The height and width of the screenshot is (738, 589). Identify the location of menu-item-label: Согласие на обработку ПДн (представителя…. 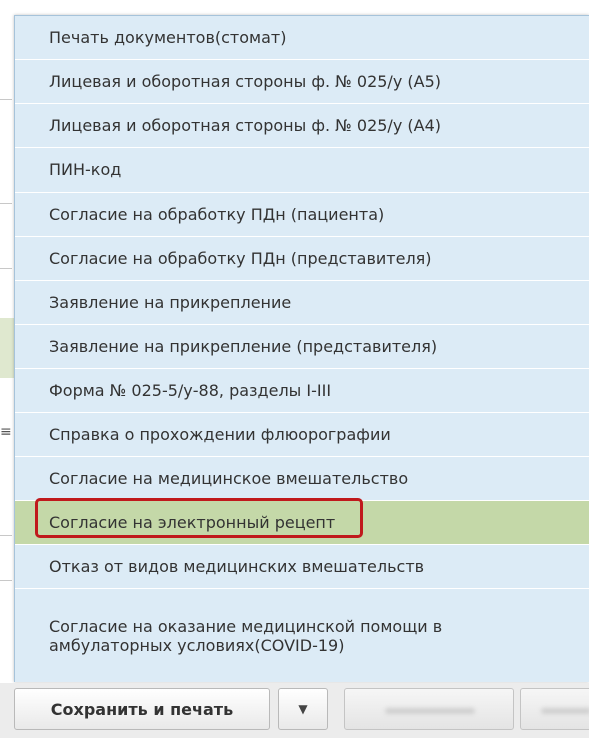
(240, 258).